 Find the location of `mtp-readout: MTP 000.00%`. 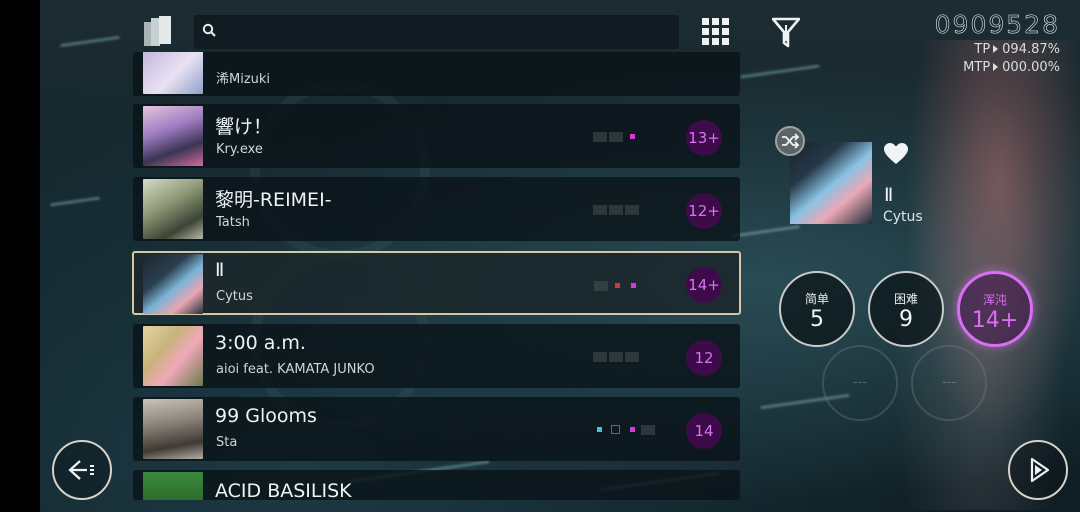

mtp-readout: MTP 000.00% is located at coordinates (1011, 67).